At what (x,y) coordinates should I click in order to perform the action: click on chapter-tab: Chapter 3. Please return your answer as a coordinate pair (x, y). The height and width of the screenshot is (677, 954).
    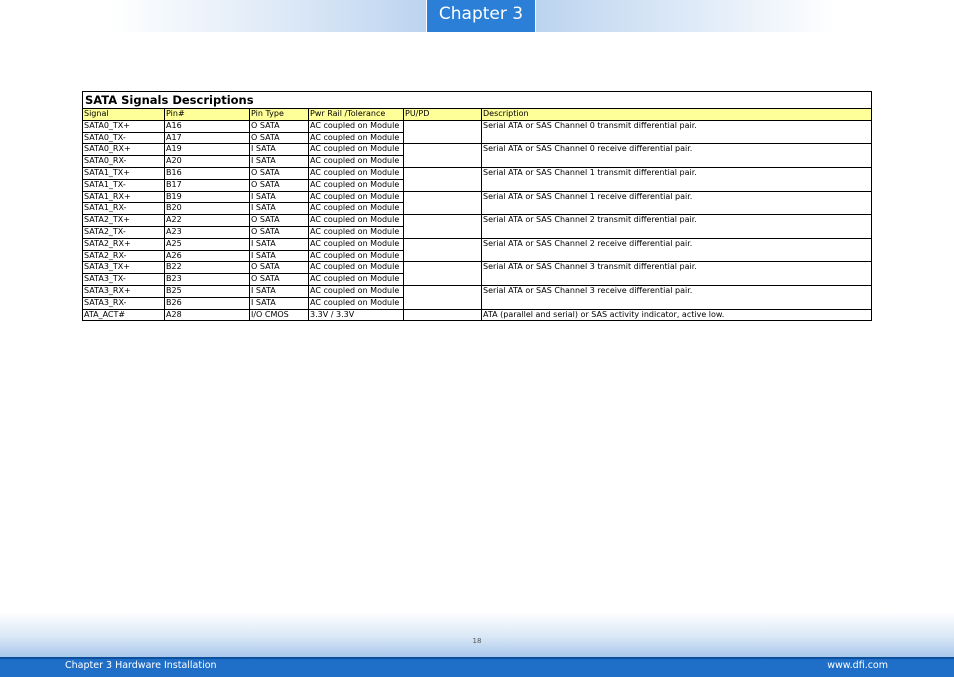
    Looking at the image, I should click on (481, 16).